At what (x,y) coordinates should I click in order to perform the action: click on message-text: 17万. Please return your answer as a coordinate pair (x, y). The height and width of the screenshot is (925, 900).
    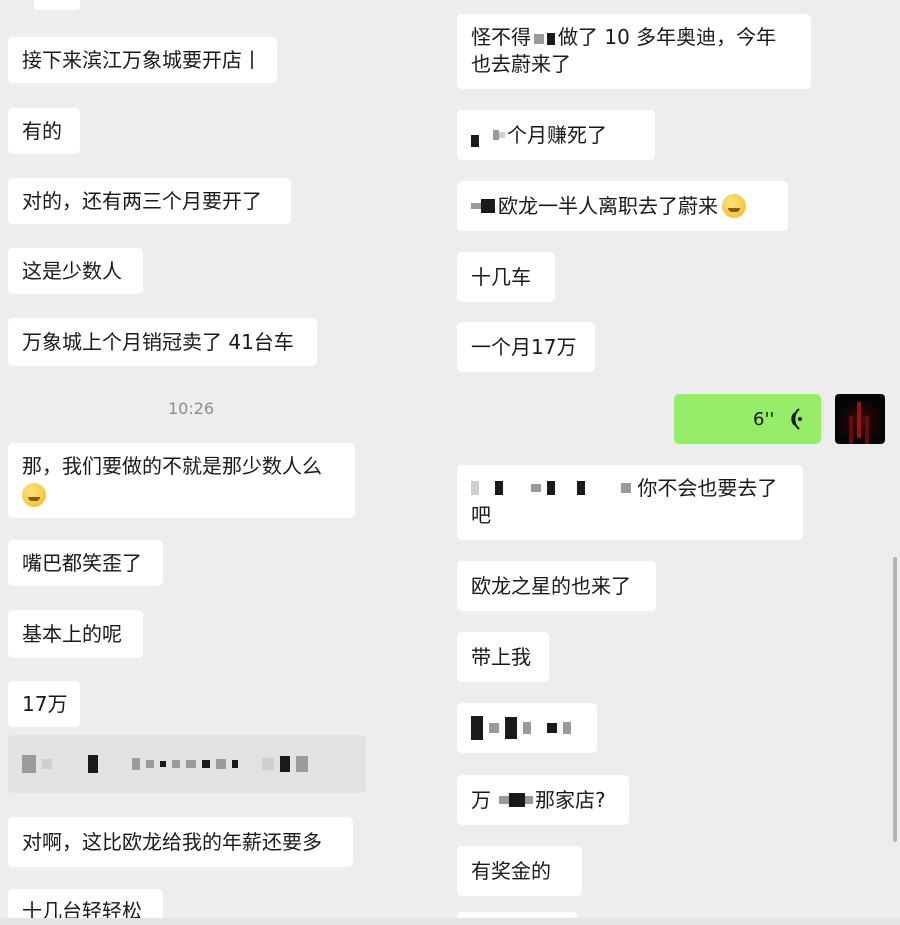
    Looking at the image, I should click on (45, 703).